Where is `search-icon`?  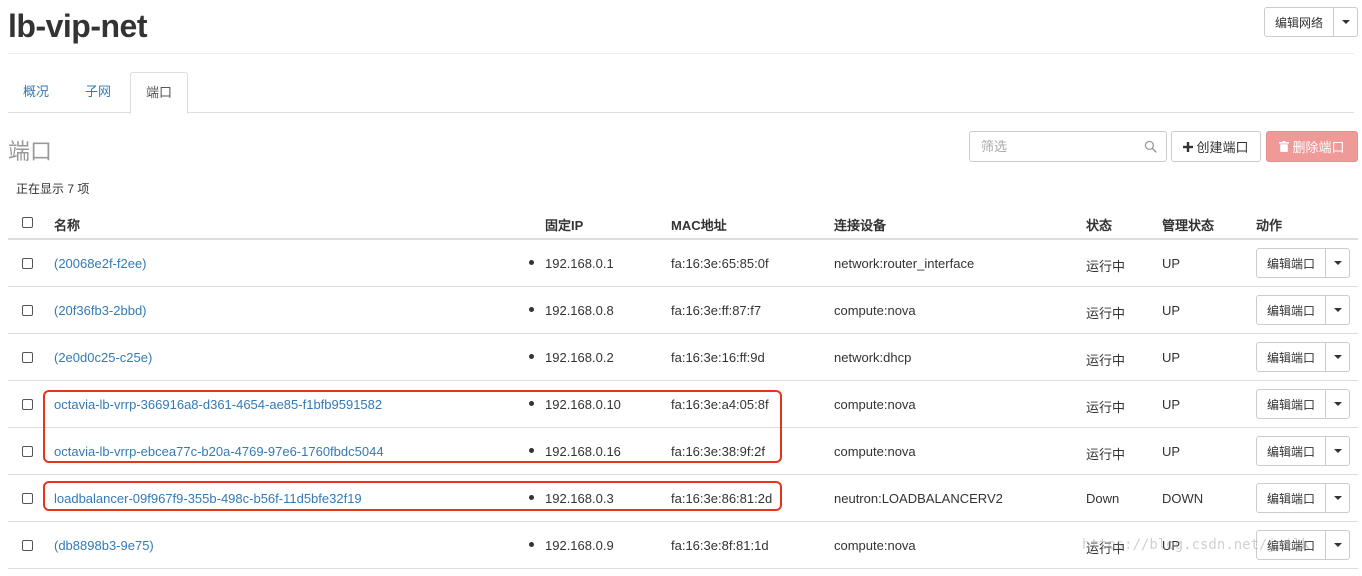 search-icon is located at coordinates (1150, 146).